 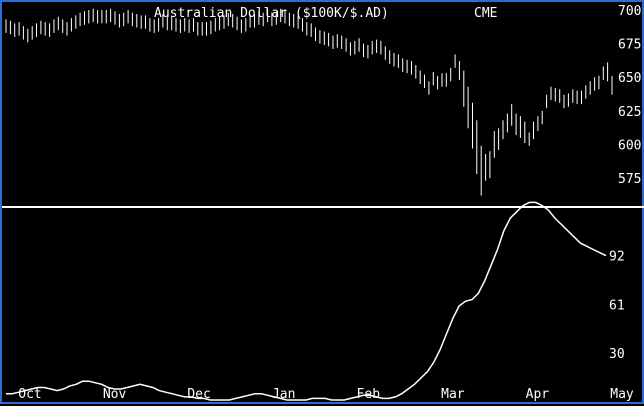 I want to click on price-tick-label: 675, so click(x=629, y=45).